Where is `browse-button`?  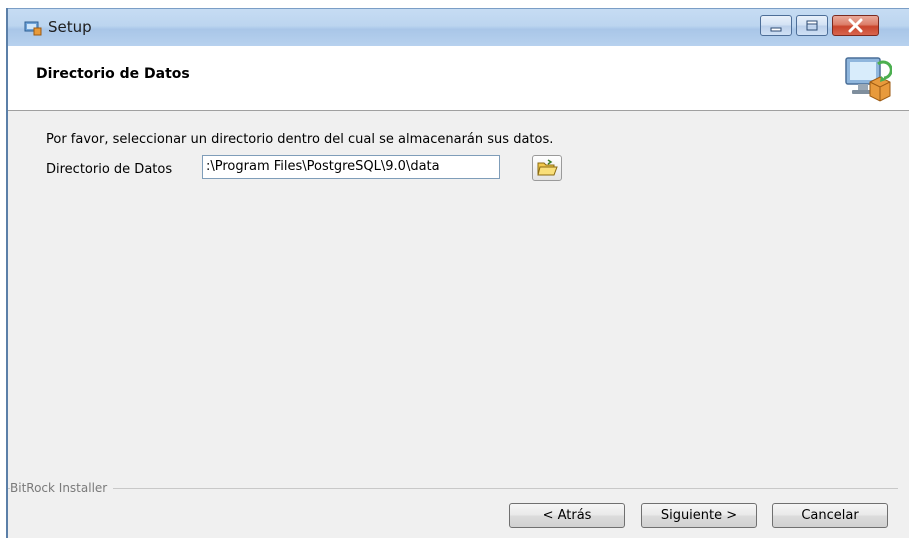
browse-button is located at coordinates (547, 168).